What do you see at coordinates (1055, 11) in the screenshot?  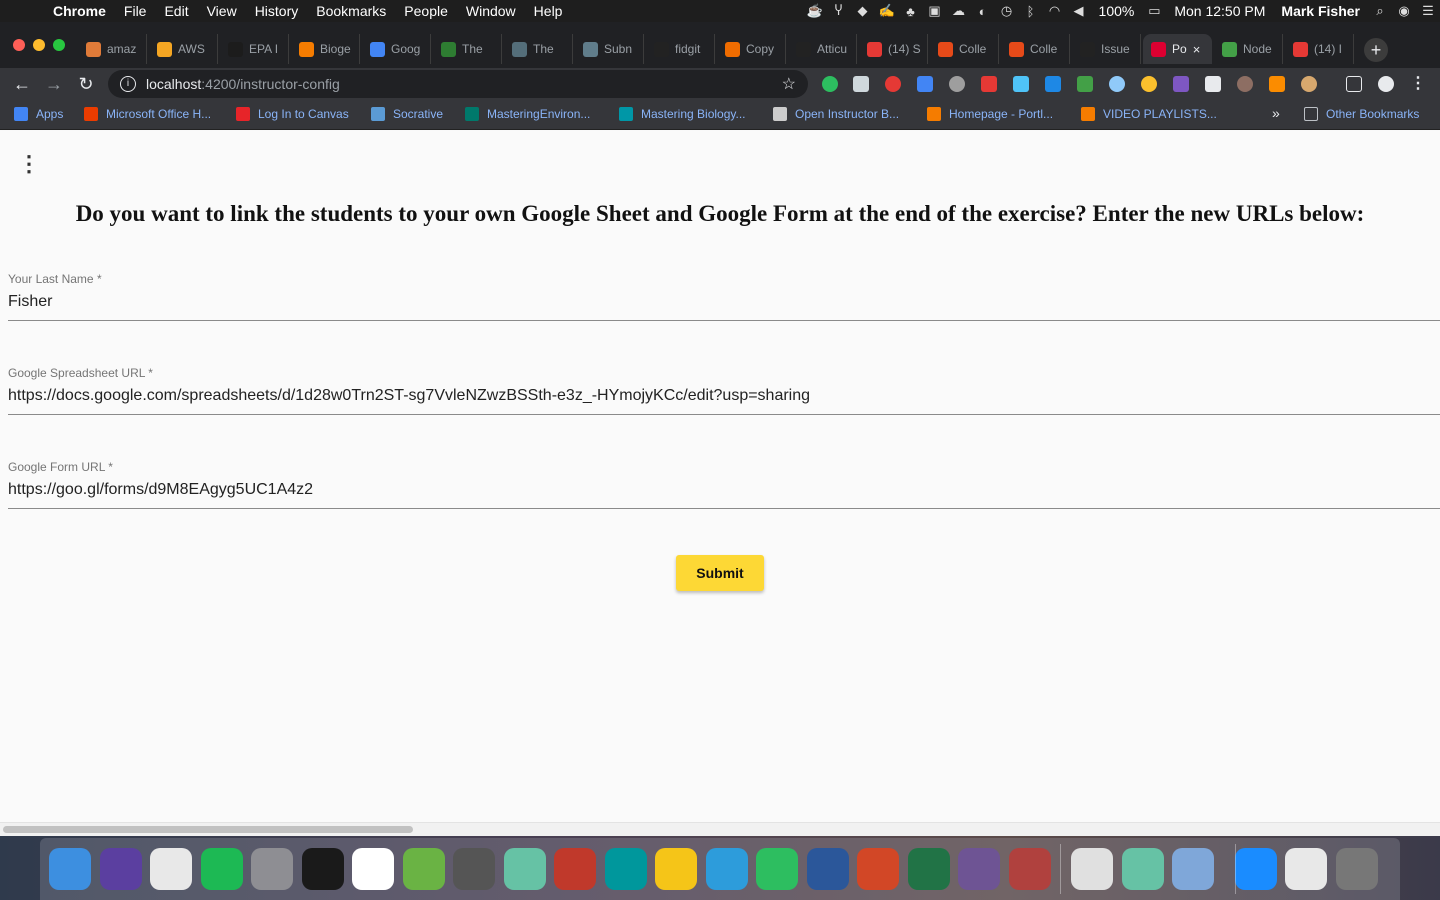 I see `wifi-icon: ◠` at bounding box center [1055, 11].